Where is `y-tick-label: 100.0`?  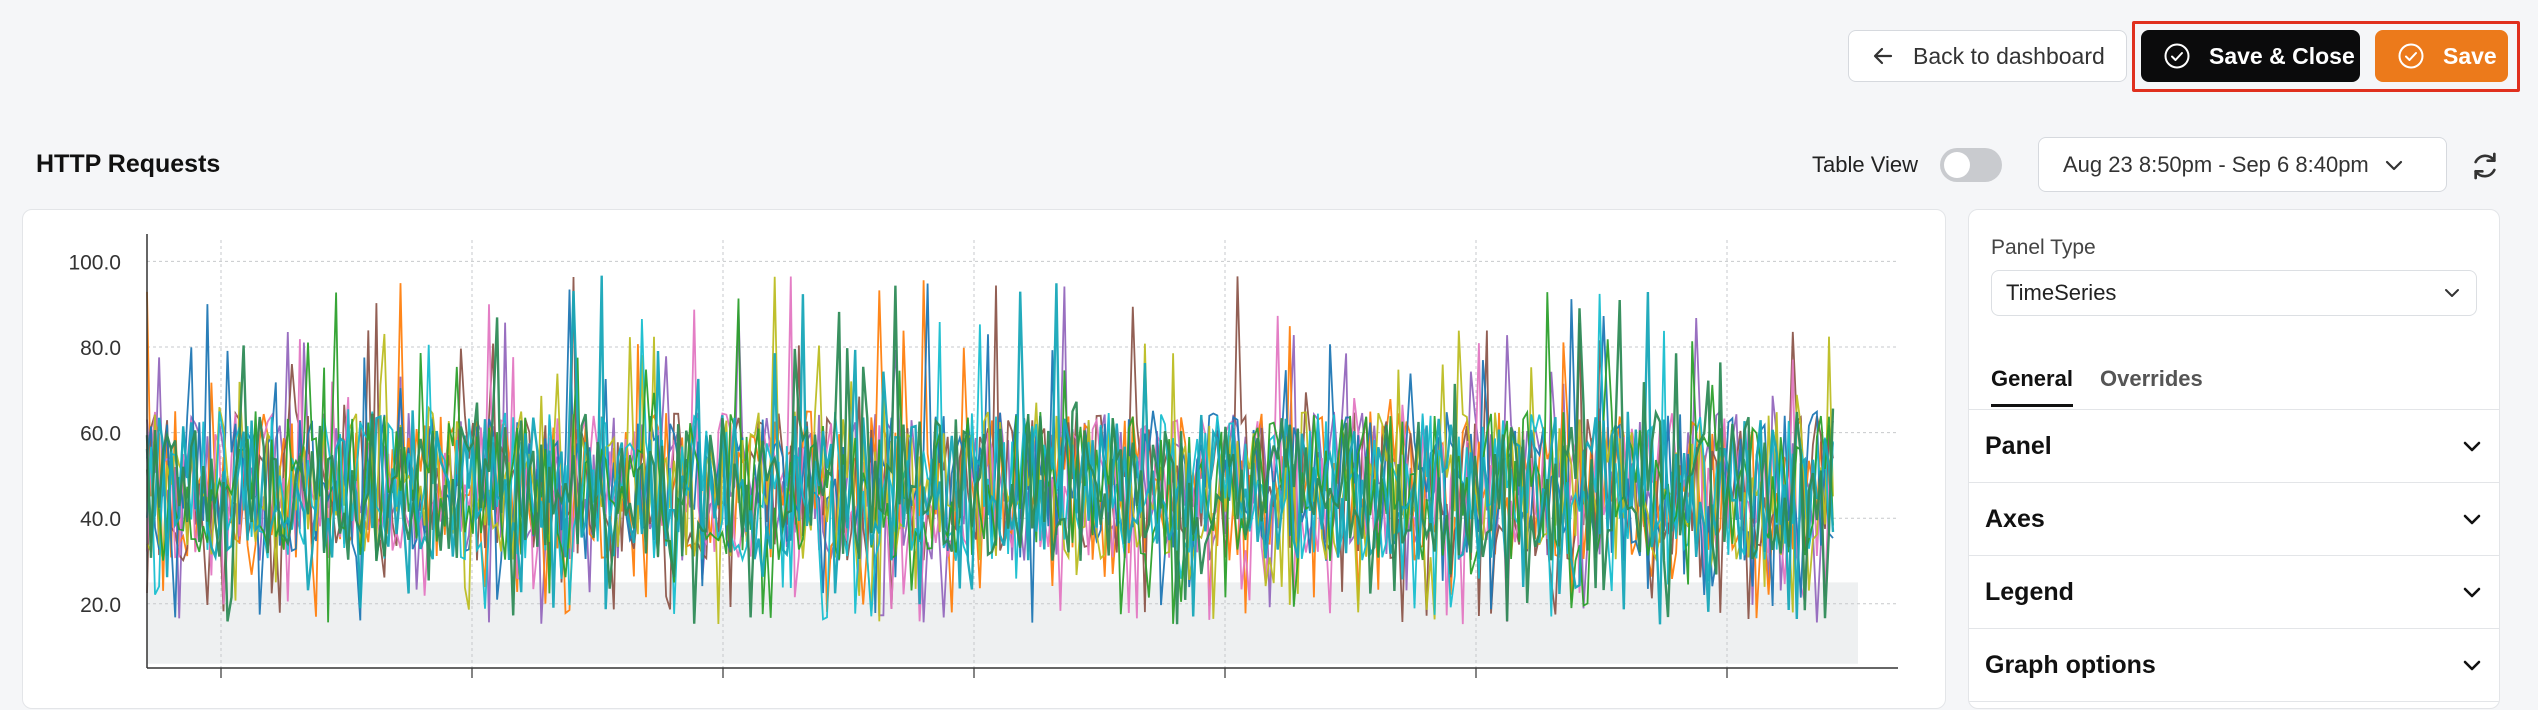 y-tick-label: 100.0 is located at coordinates (94, 262).